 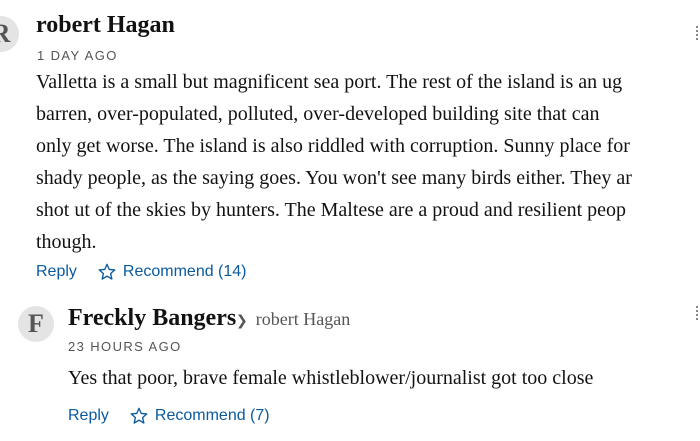 I want to click on comment-author: robert Hagan, so click(x=105, y=25).